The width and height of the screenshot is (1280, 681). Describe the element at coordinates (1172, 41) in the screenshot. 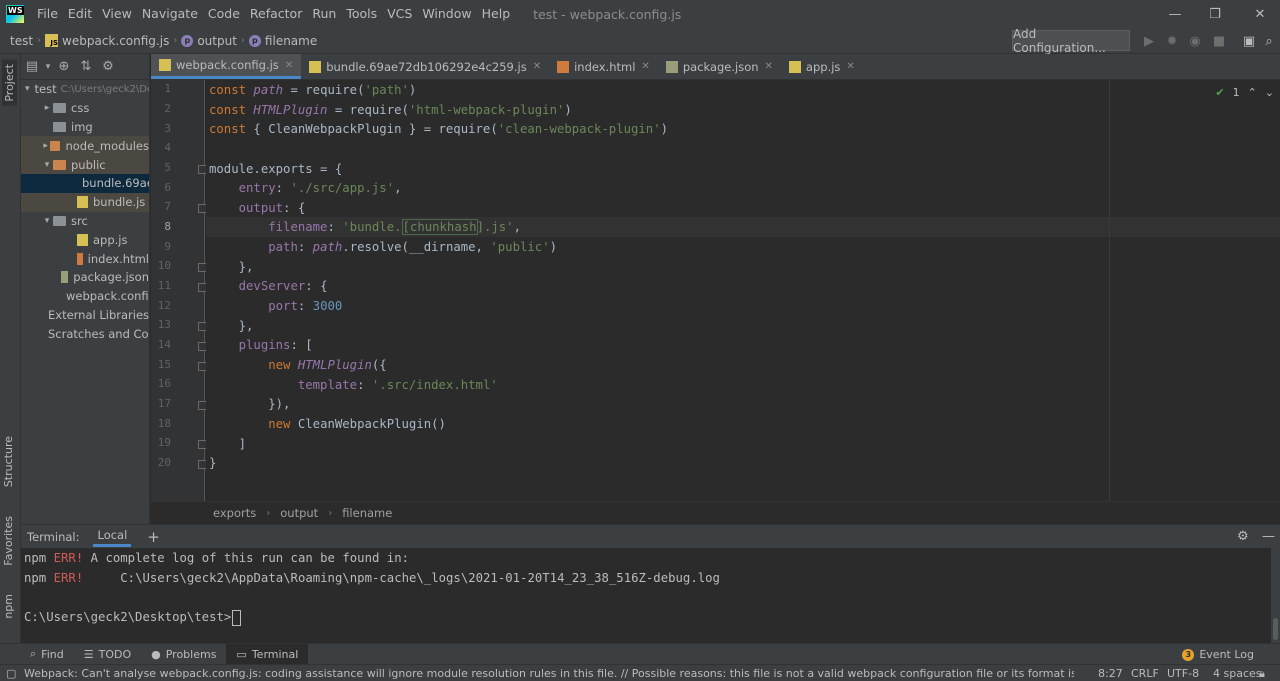

I see `debug-icon: ✹` at that location.